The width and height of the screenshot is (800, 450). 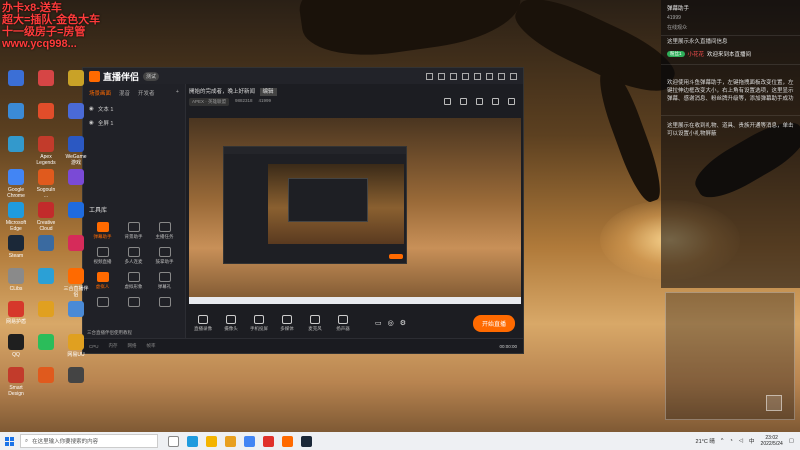 I want to click on ime-indicator: 中, so click(x=752, y=441).